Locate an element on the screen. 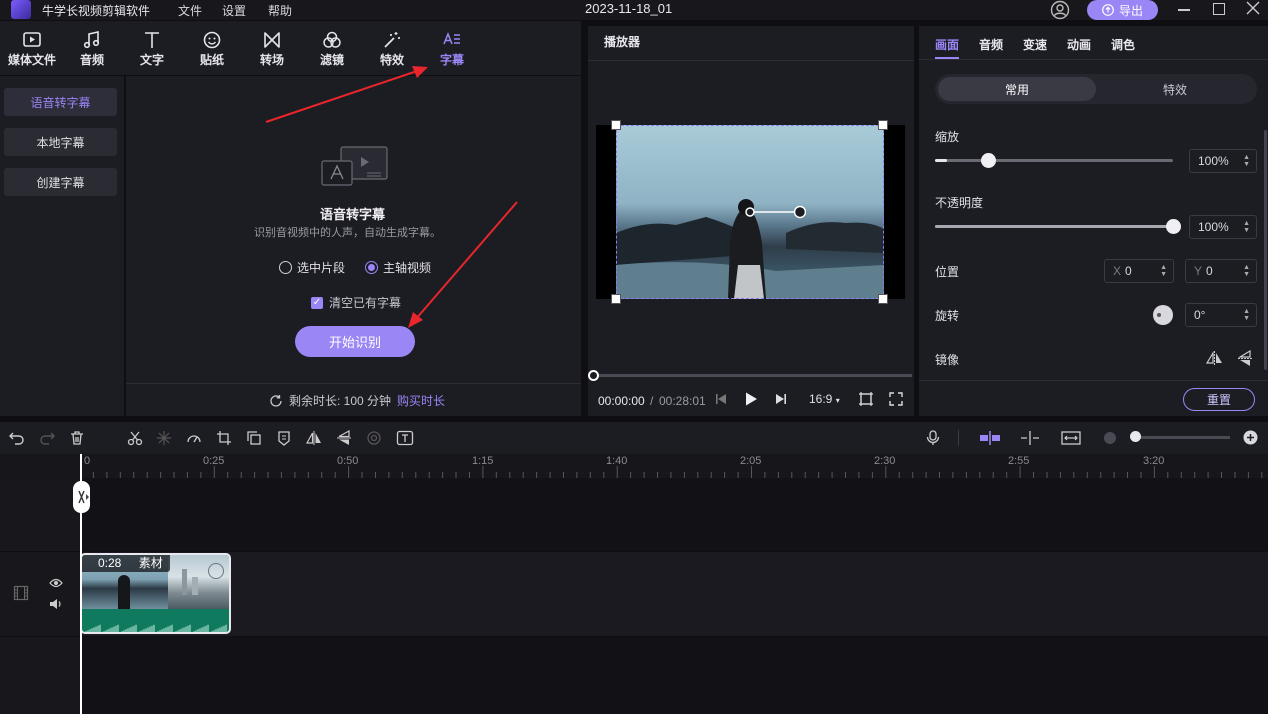  flip-icon is located at coordinates (344, 438).